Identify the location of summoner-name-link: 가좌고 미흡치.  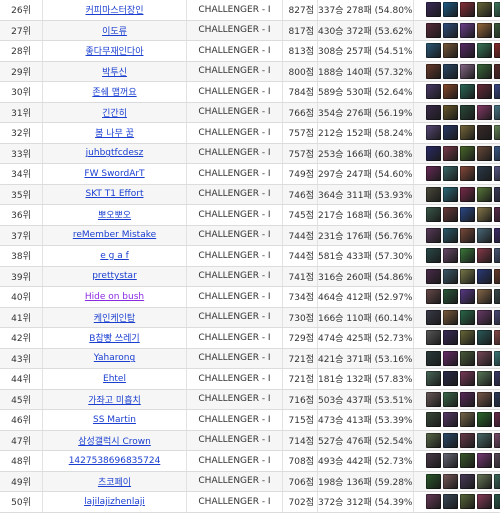
(114, 401).